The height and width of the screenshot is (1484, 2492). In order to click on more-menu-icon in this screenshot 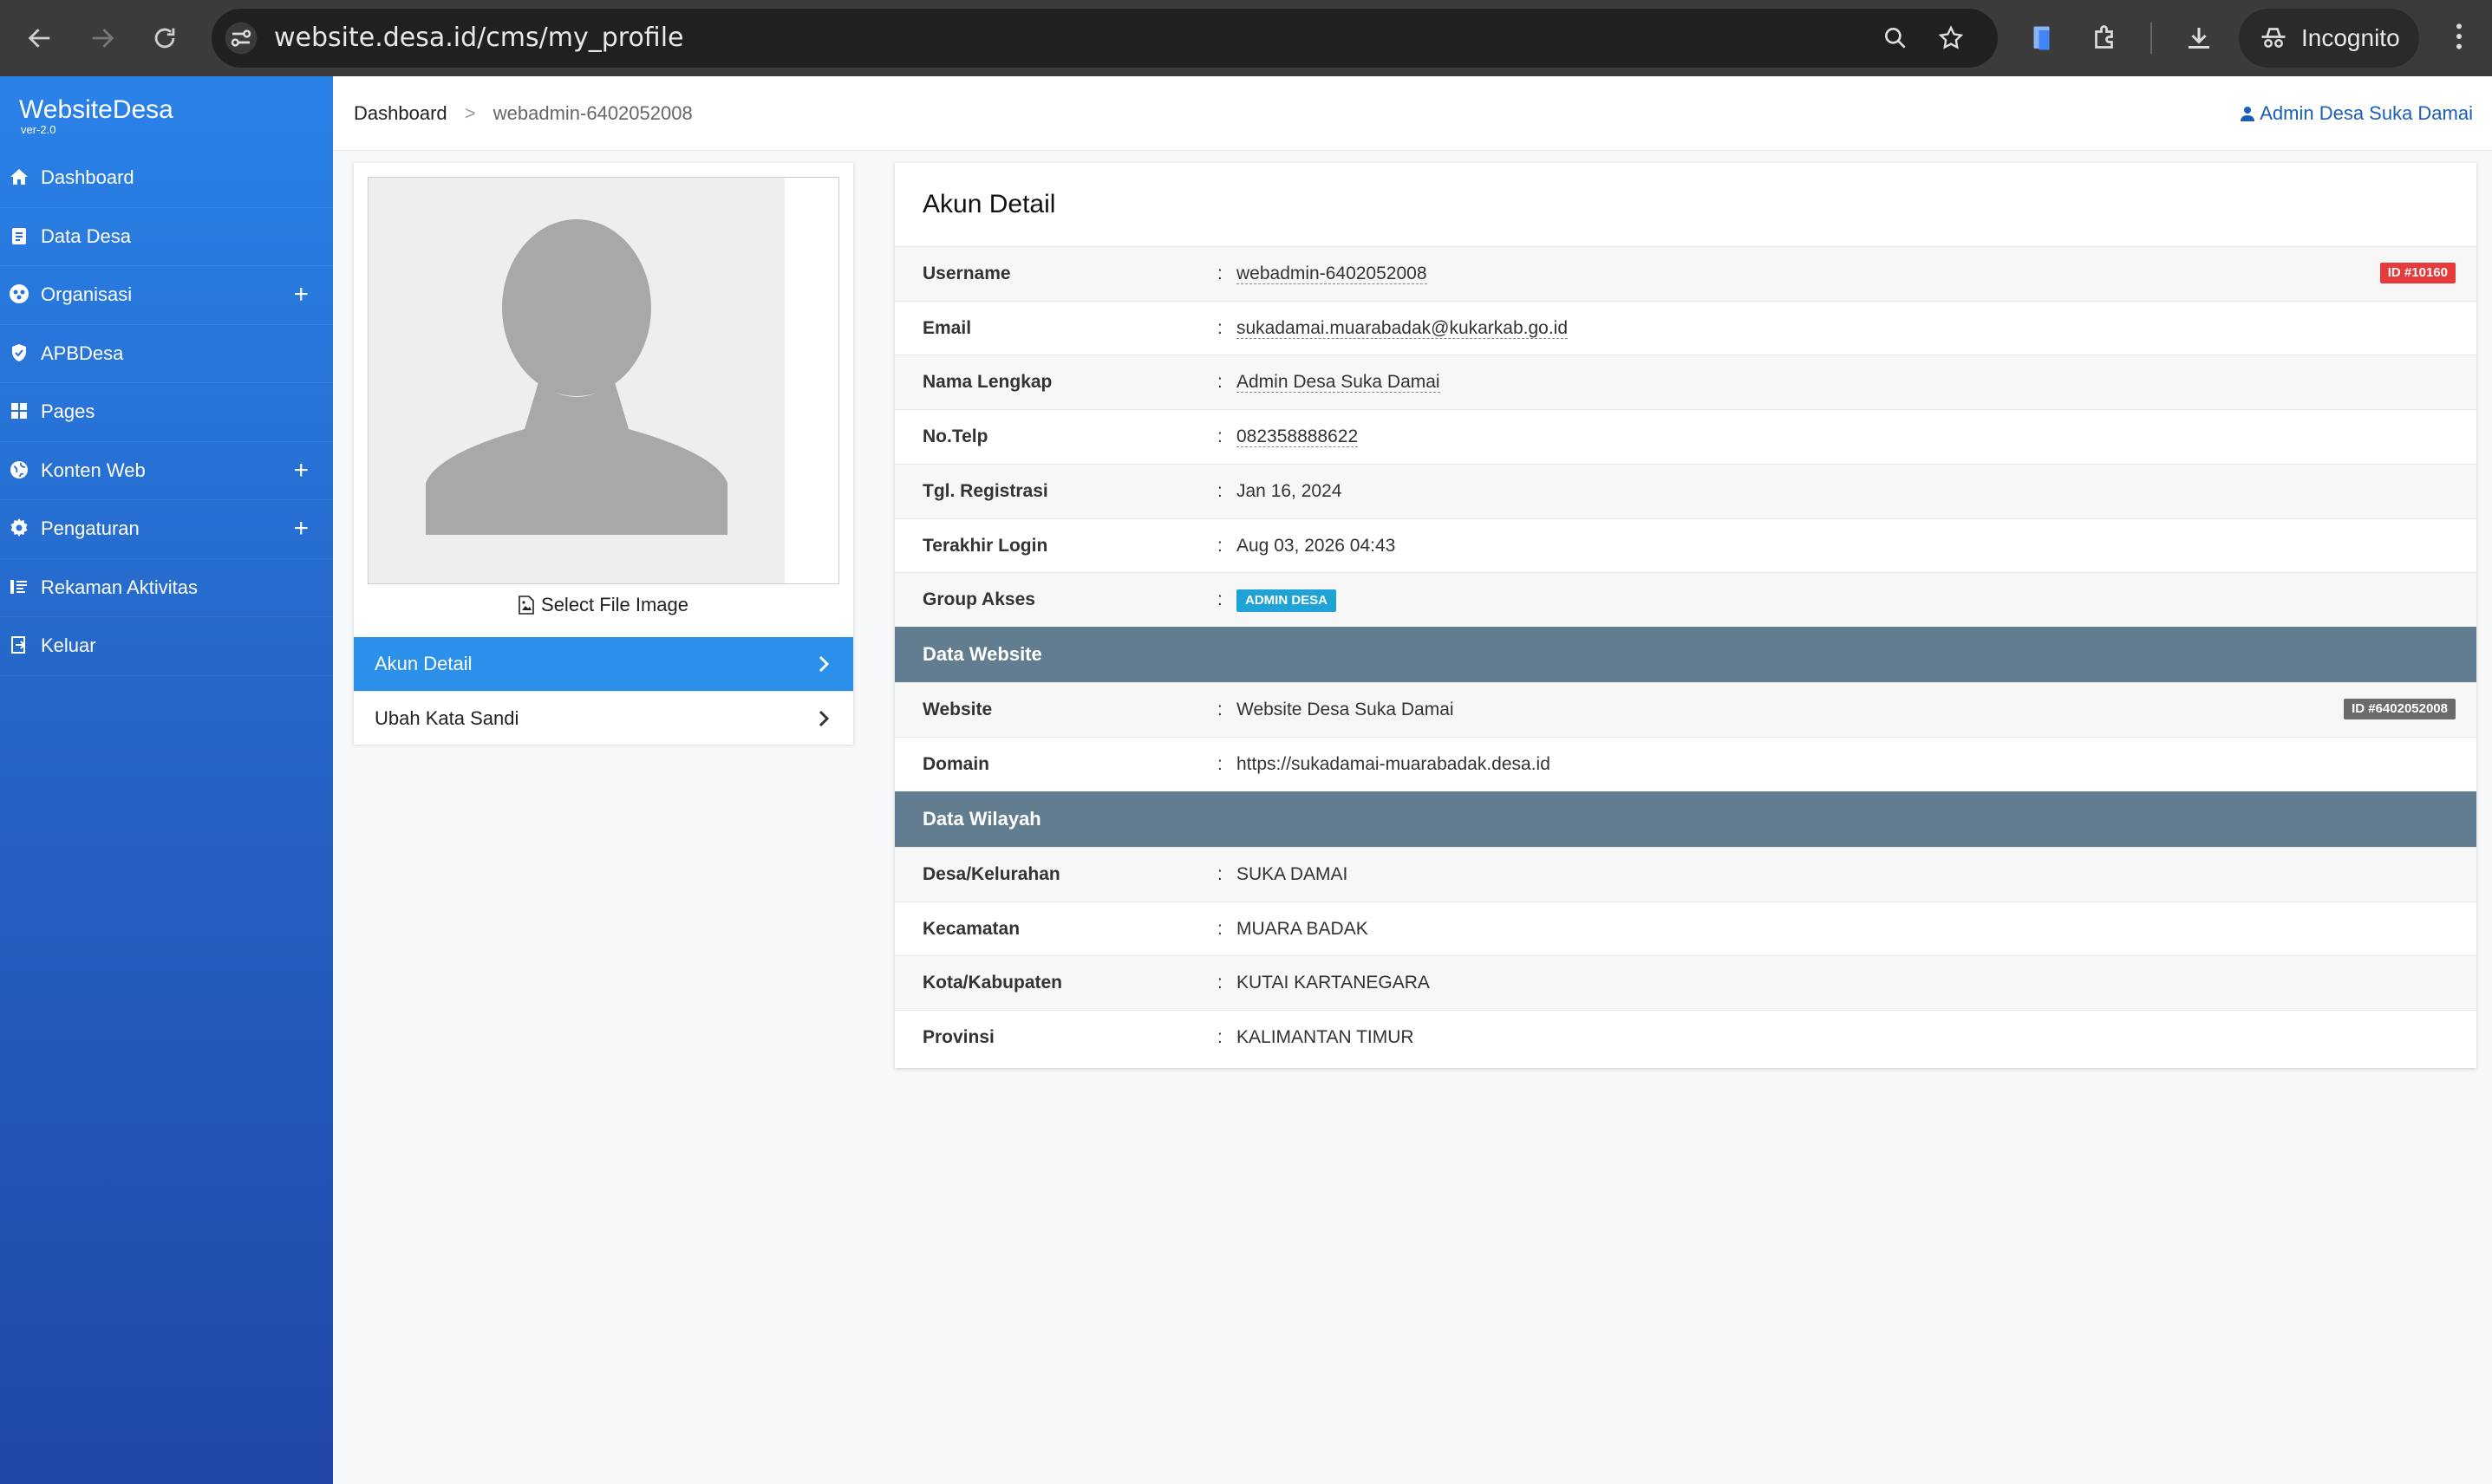, I will do `click(2459, 36)`.